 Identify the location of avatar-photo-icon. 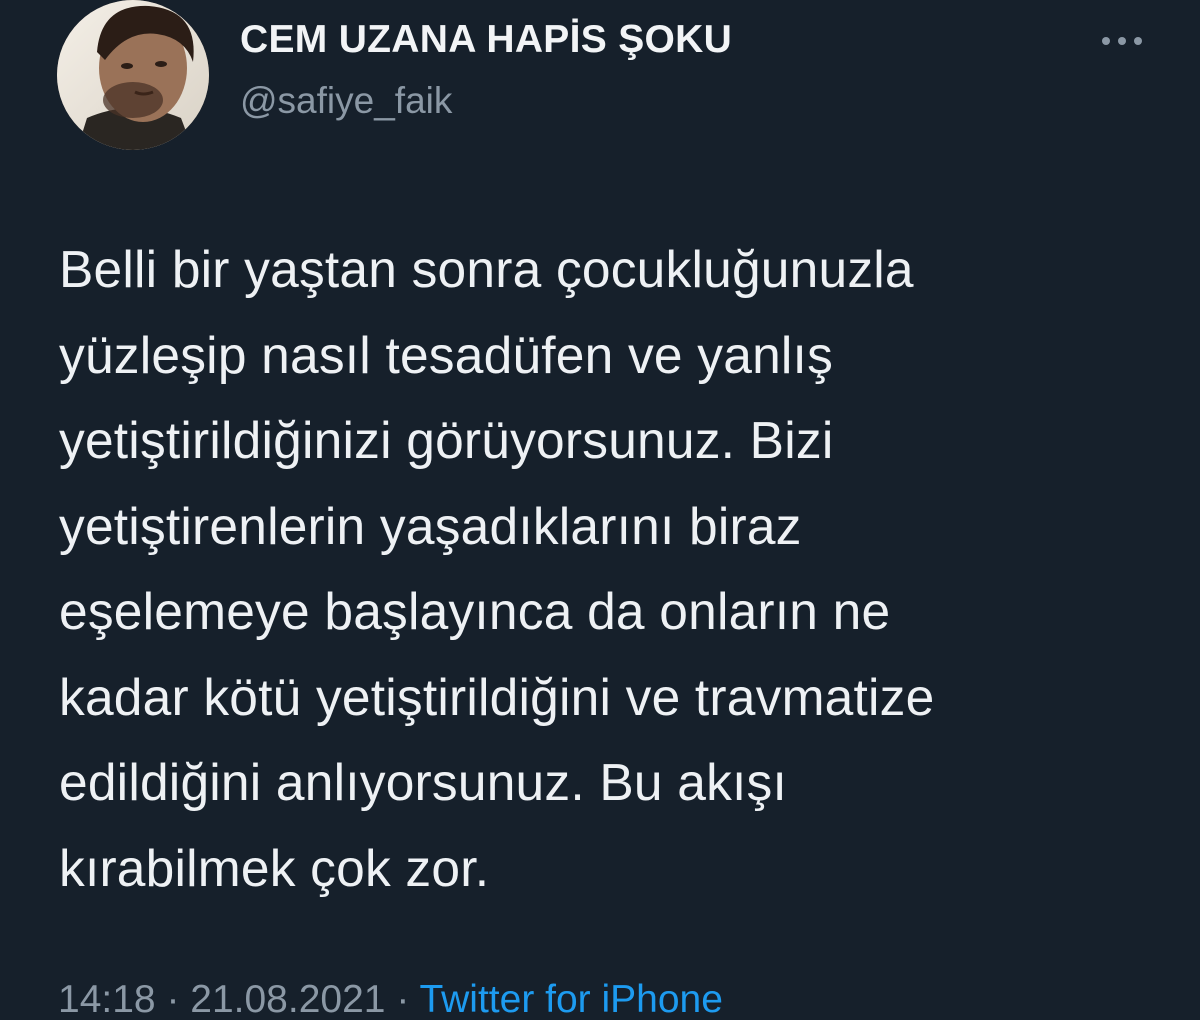
(133, 75).